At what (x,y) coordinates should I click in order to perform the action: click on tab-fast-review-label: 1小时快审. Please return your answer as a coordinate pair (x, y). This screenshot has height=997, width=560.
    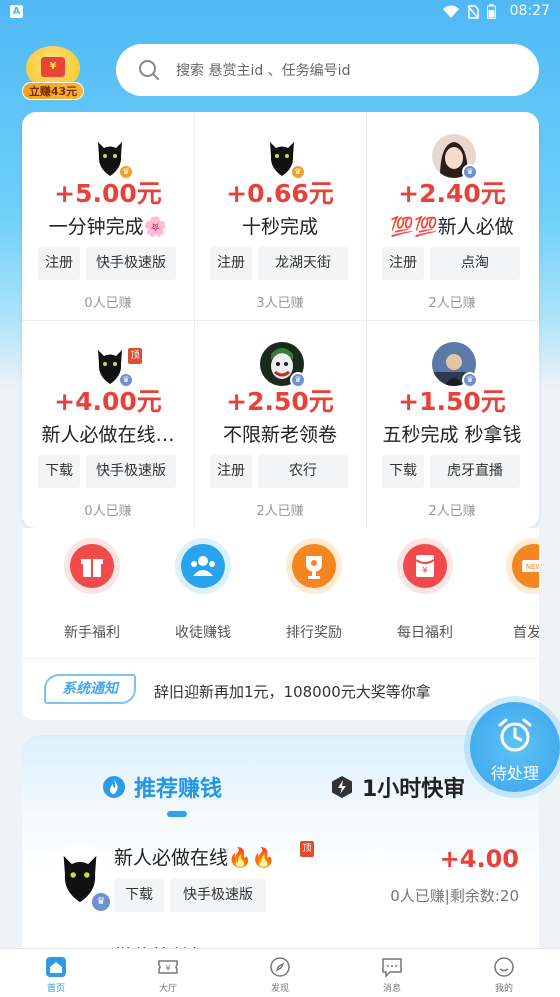
    Looking at the image, I should click on (414, 789).